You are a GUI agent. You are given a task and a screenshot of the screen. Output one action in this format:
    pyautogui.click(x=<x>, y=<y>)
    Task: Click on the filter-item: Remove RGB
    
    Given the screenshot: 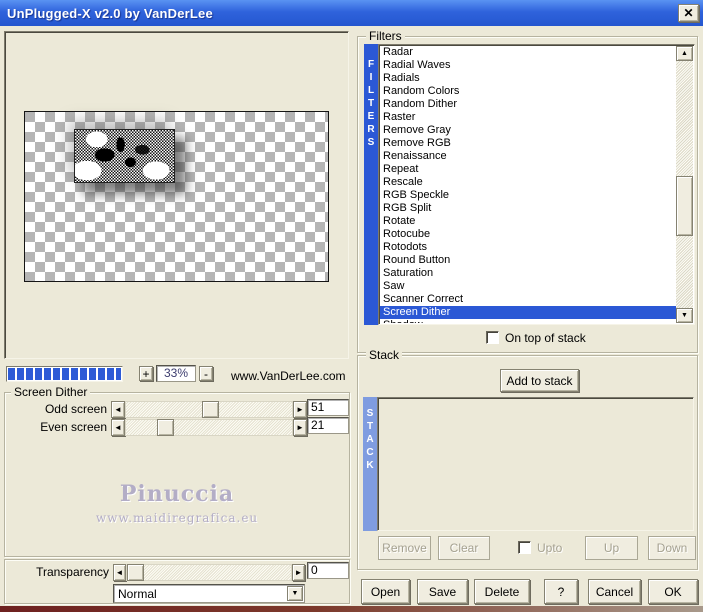 What is the action you would take?
    pyautogui.click(x=528, y=143)
    